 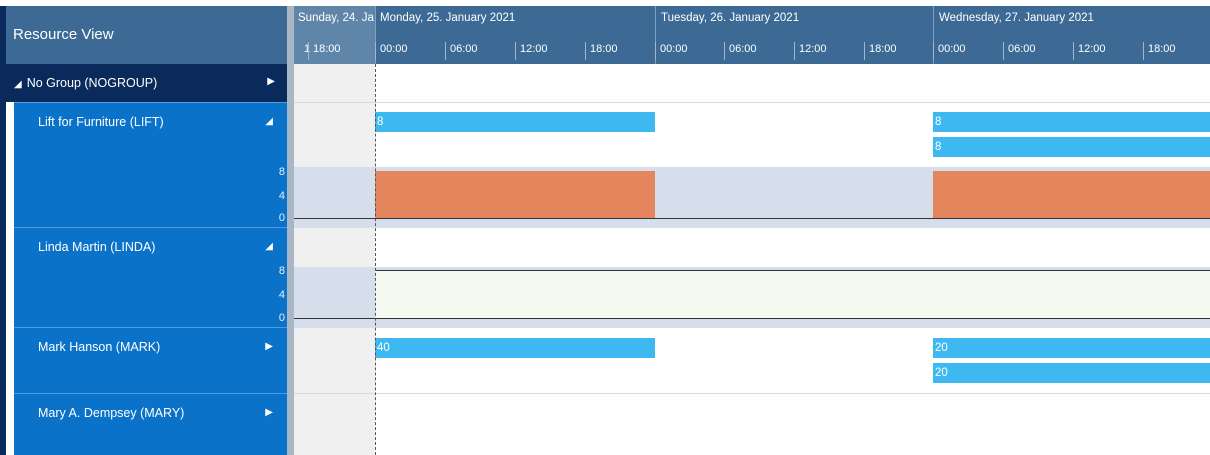 I want to click on resource-row-mark: Mark Hanson (MARK) ▶, so click(x=150, y=360).